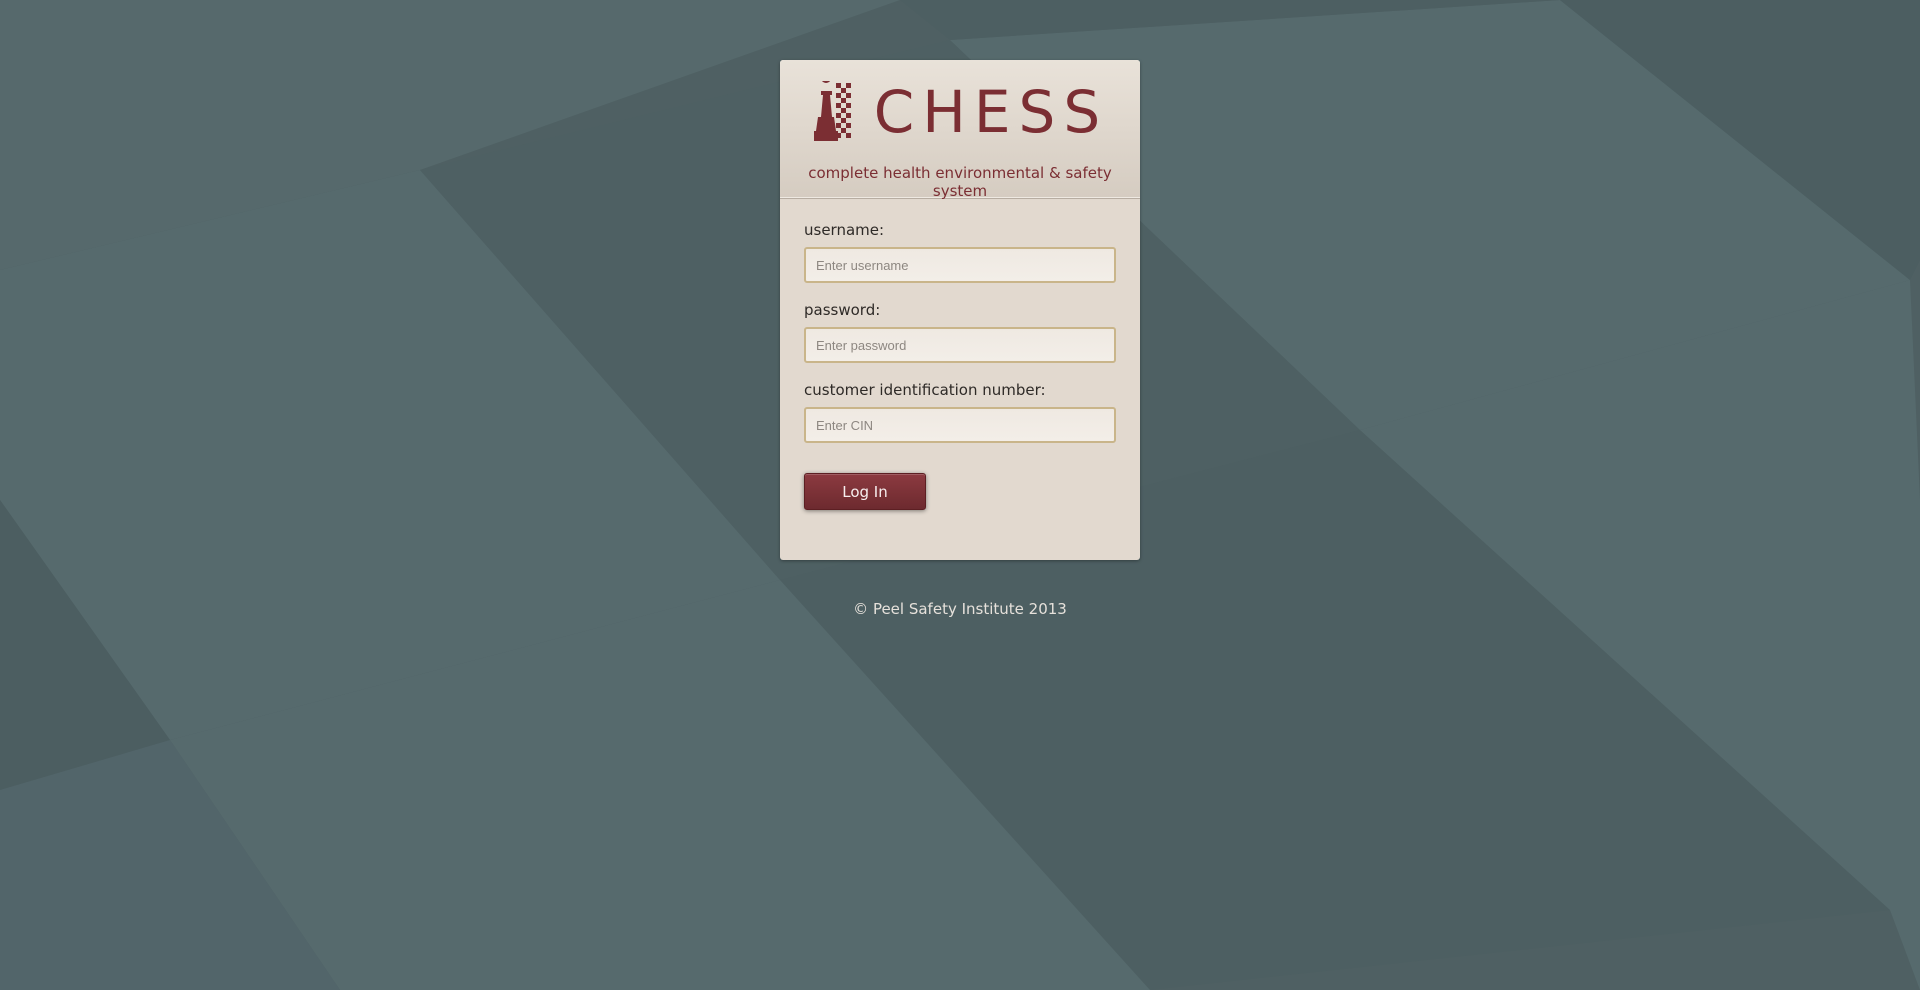 The height and width of the screenshot is (990, 1920). I want to click on chess-pawn-checker-icon, so click(832, 112).